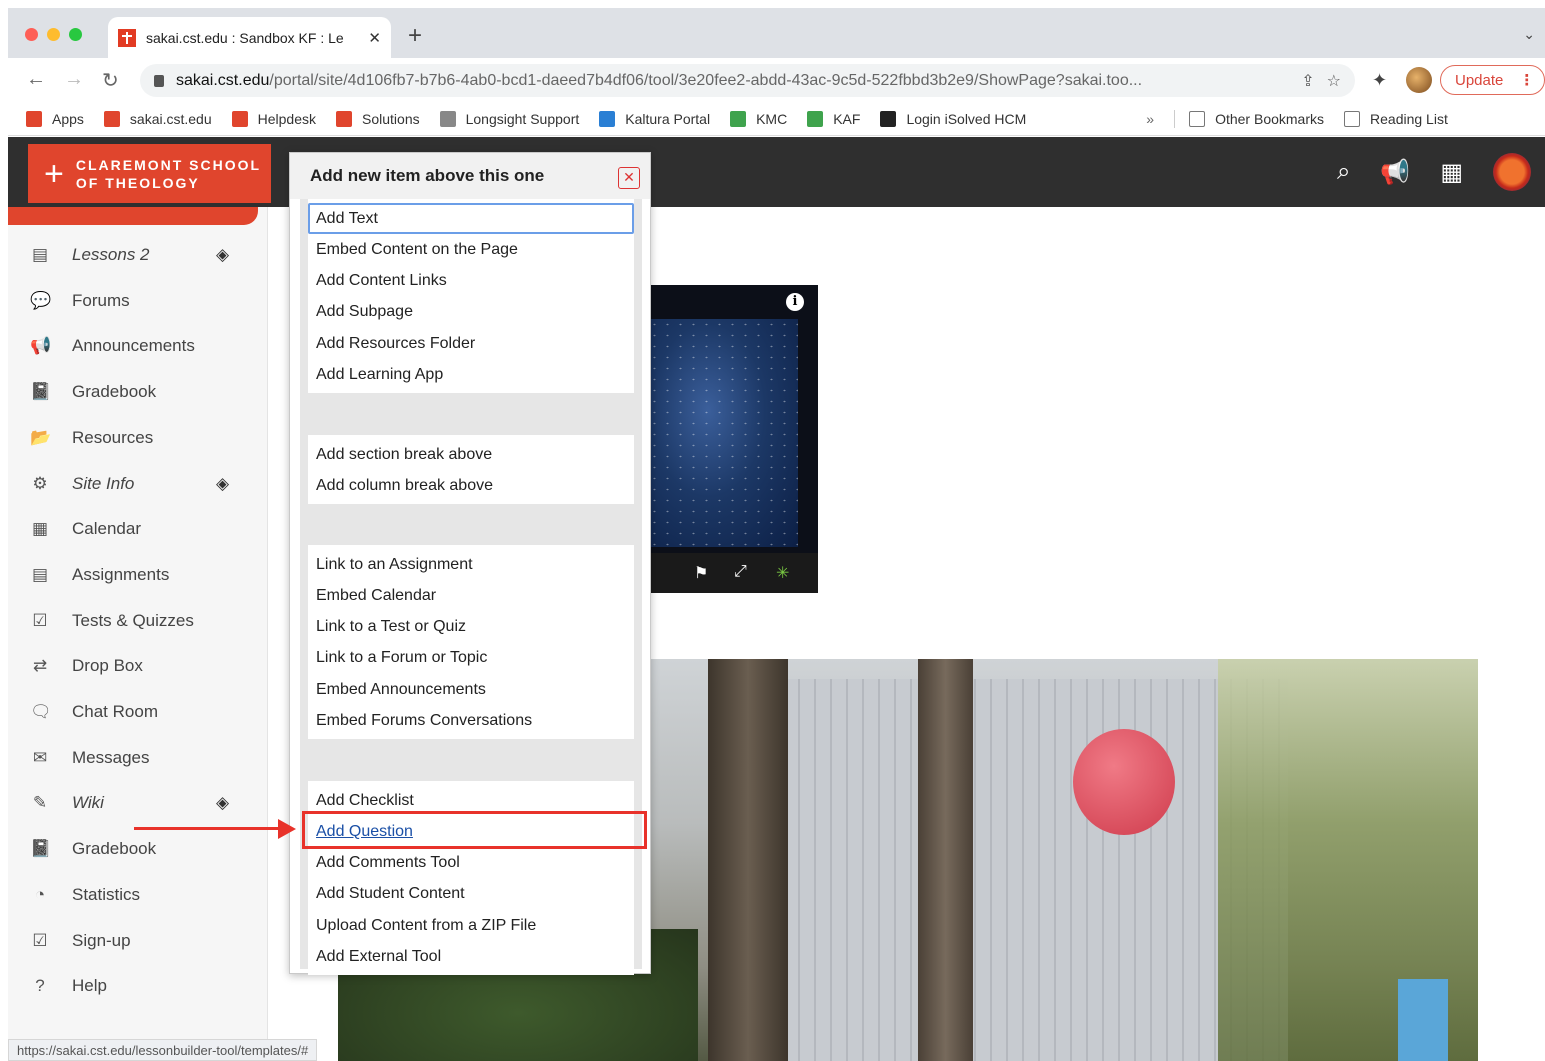 This screenshot has width=1545, height=1061. I want to click on bookmark-kmc: KMC, so click(758, 118).